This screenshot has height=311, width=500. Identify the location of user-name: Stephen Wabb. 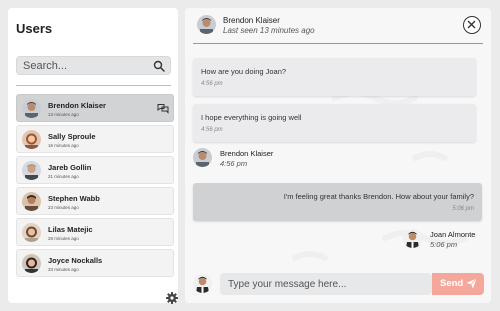
(74, 198).